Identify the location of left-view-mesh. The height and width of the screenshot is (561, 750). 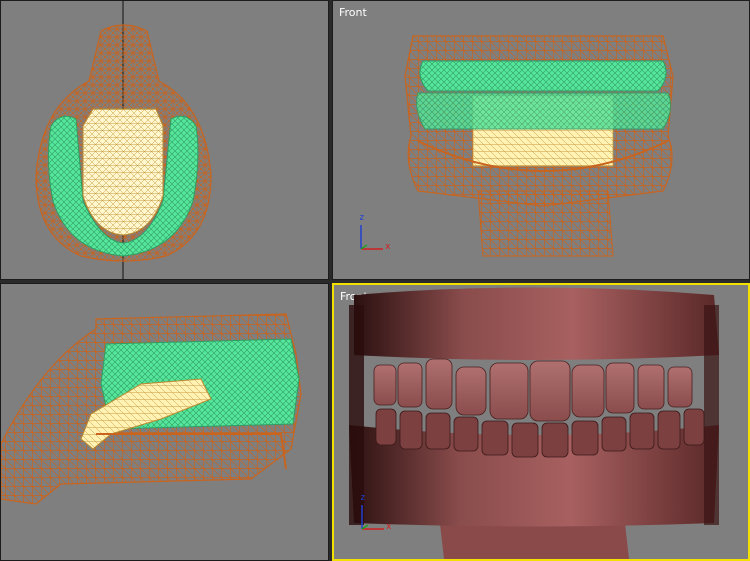
(151, 409).